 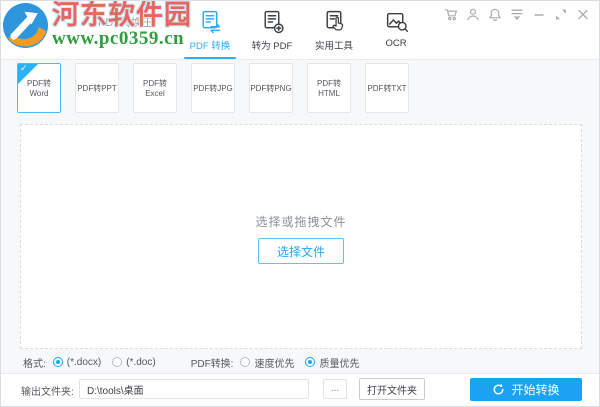 I want to click on output-folder-input, so click(x=194, y=389).